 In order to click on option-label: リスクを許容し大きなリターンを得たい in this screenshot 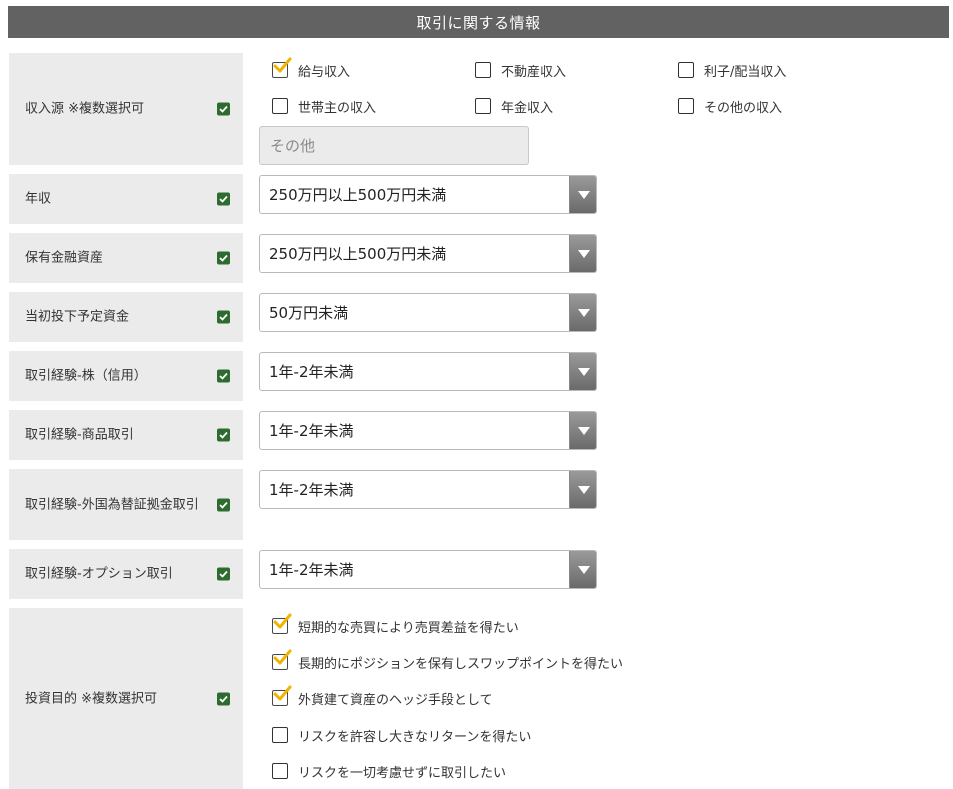, I will do `click(415, 737)`.